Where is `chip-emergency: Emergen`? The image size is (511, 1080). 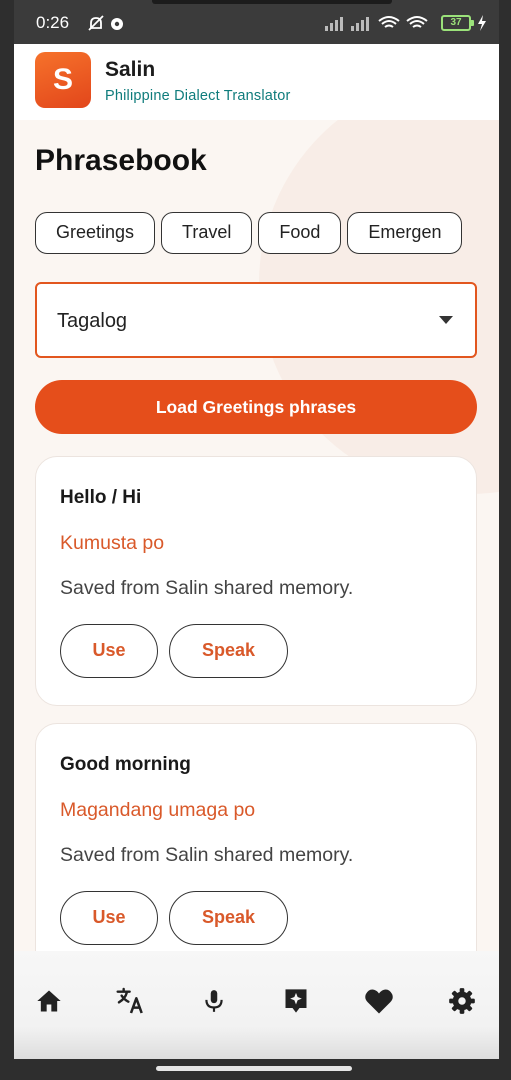
chip-emergency: Emergen is located at coordinates (405, 233).